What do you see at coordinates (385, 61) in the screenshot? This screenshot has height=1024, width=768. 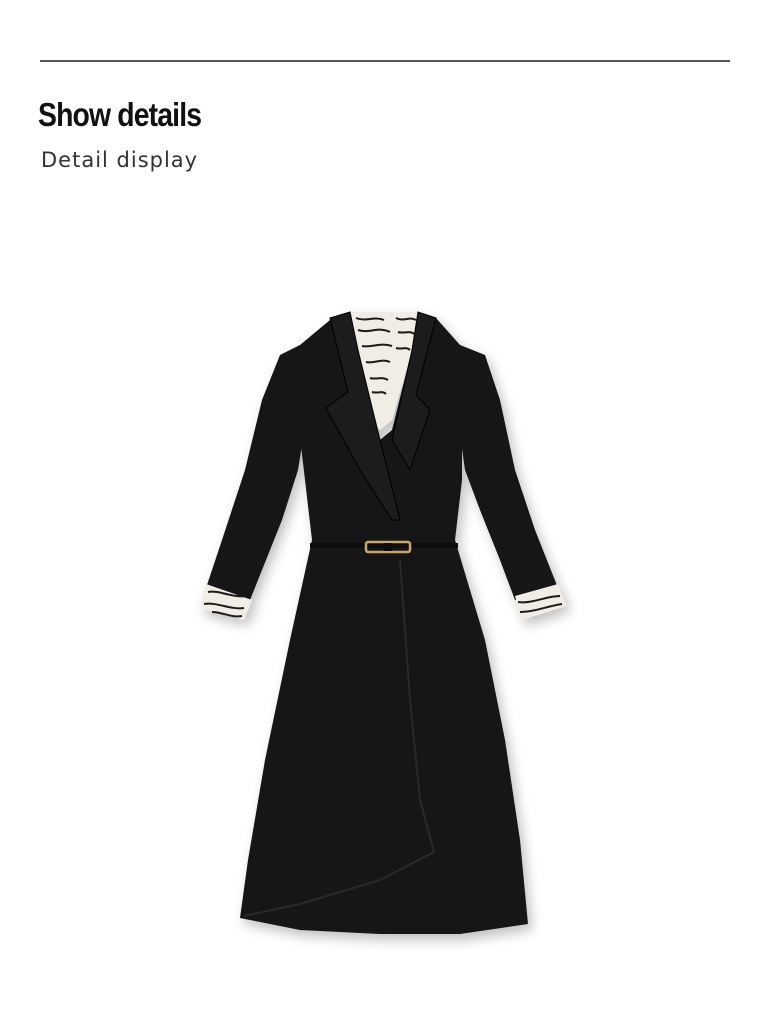 I see `header-divider` at bounding box center [385, 61].